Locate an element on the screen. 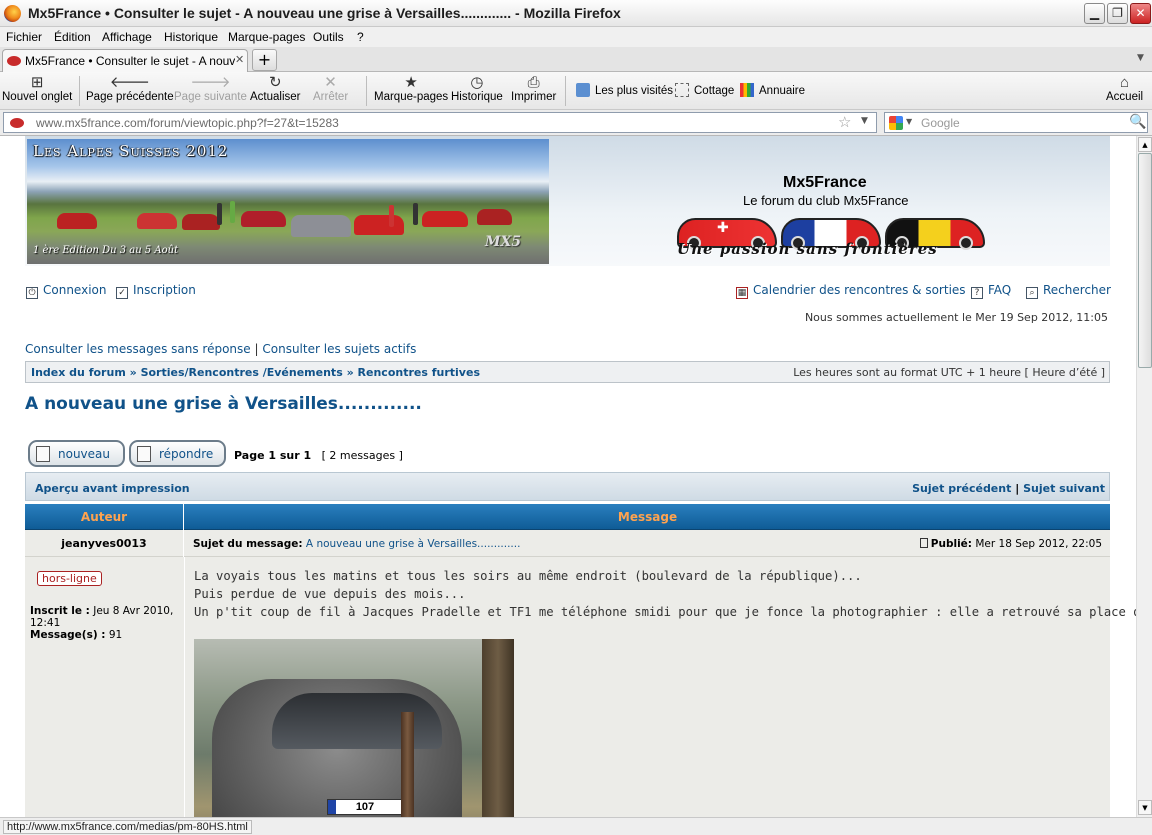 This screenshot has height=835, width=1152. menu-help: ? is located at coordinates (360, 37).